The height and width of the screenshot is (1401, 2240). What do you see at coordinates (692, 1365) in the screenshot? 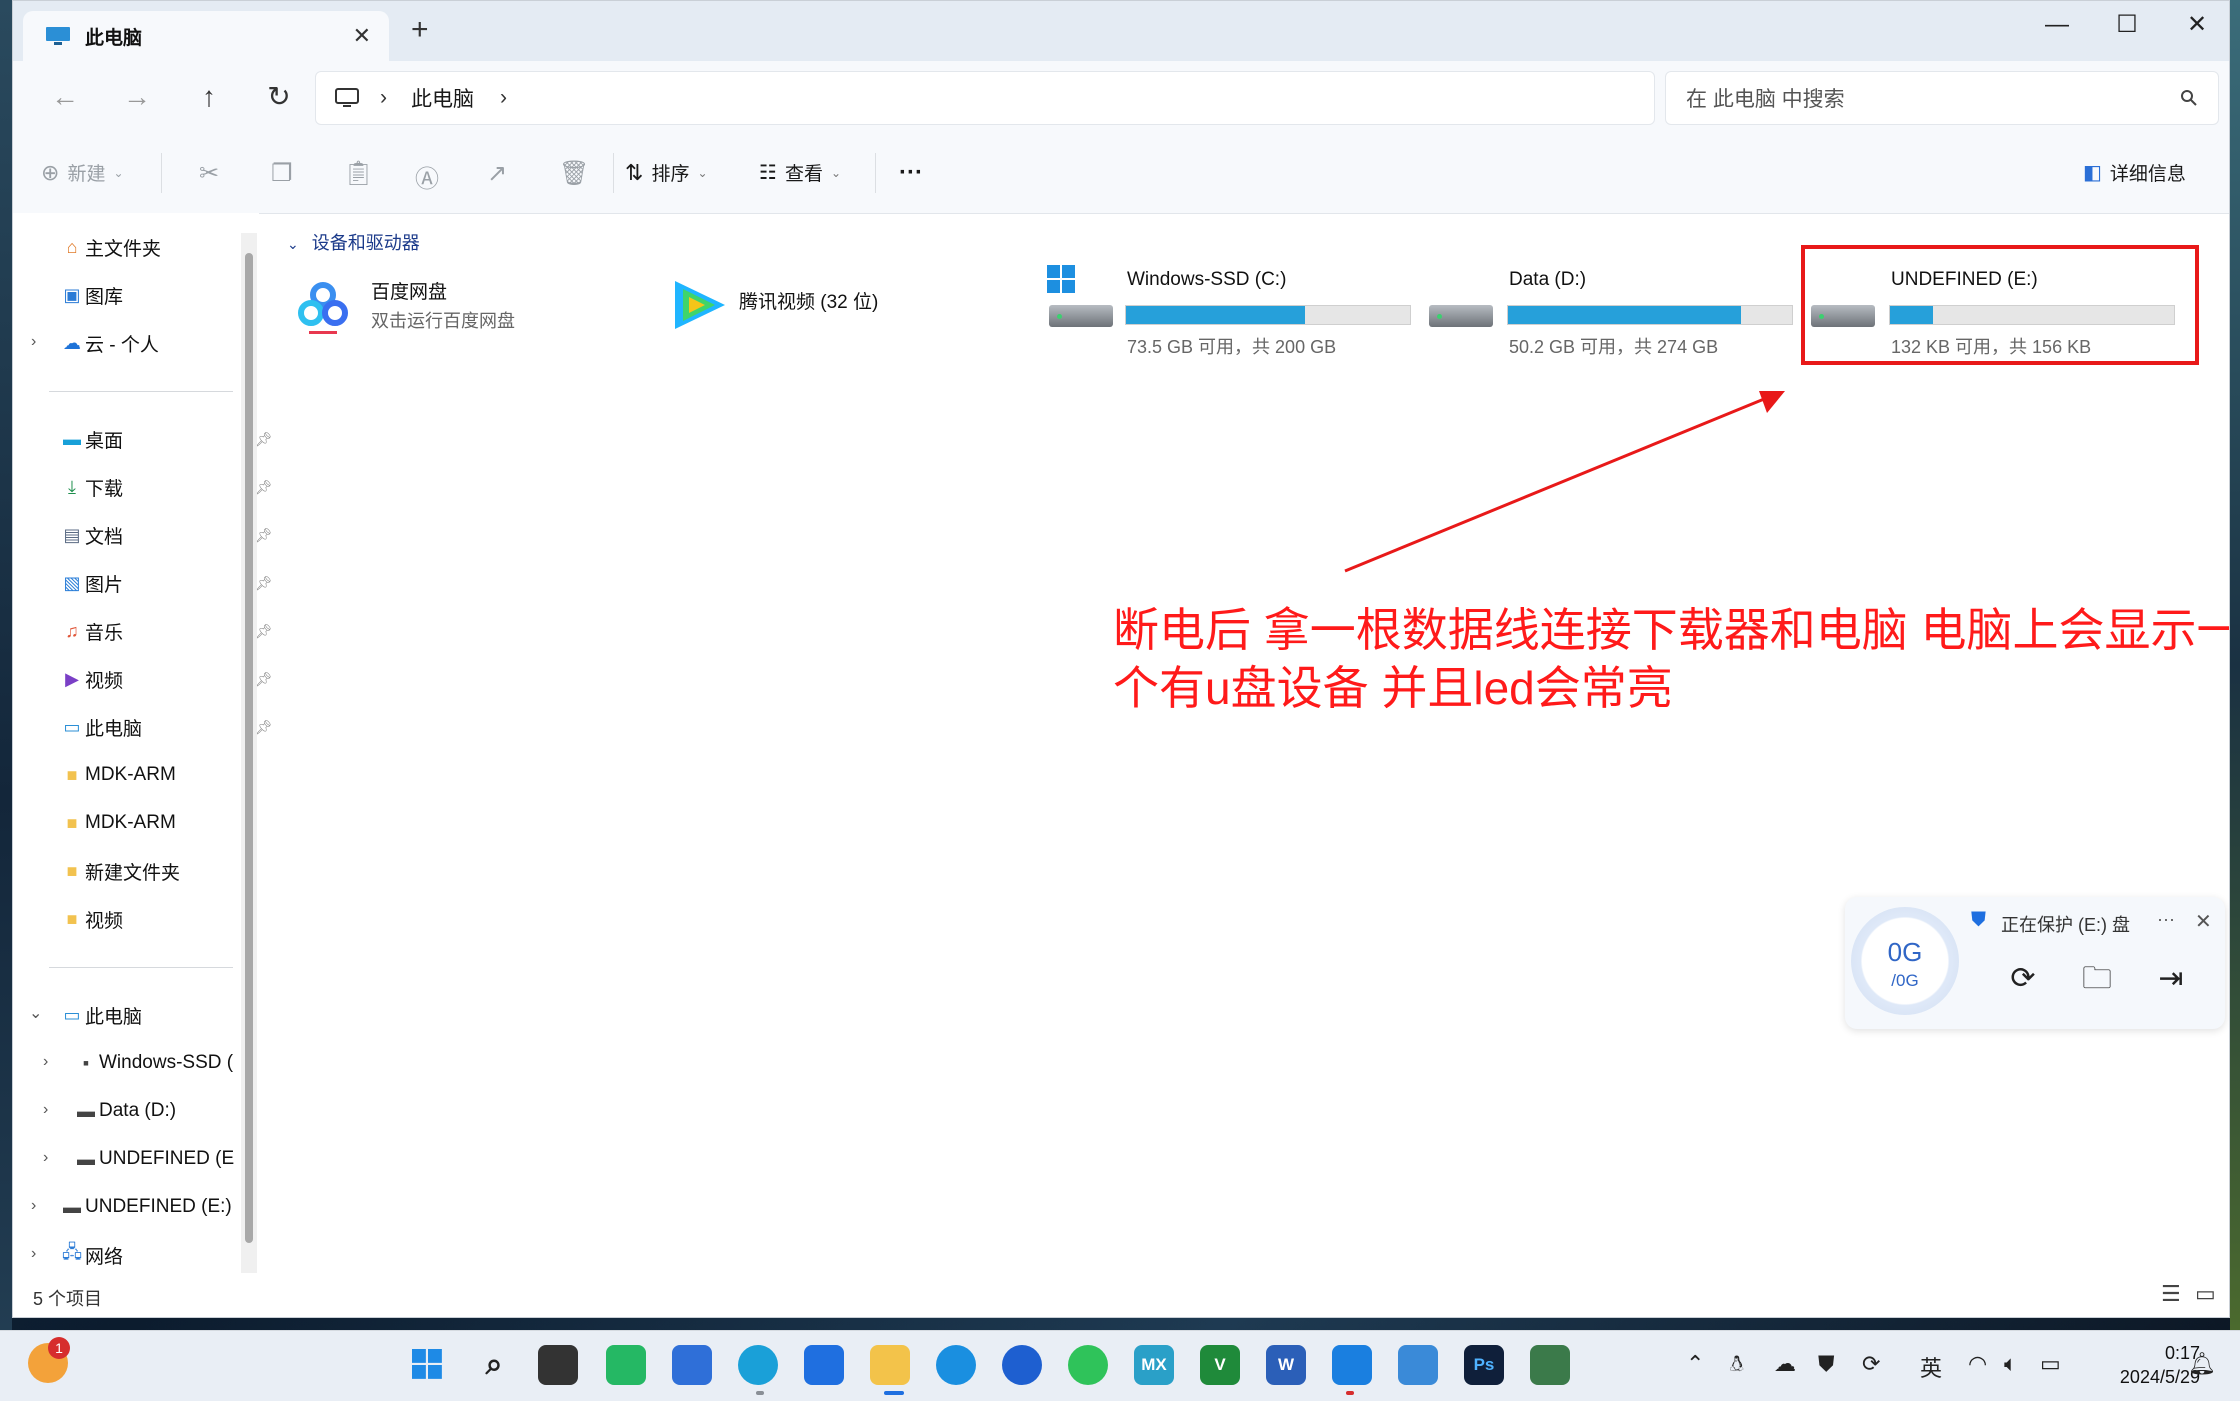
I see `store-icon` at bounding box center [692, 1365].